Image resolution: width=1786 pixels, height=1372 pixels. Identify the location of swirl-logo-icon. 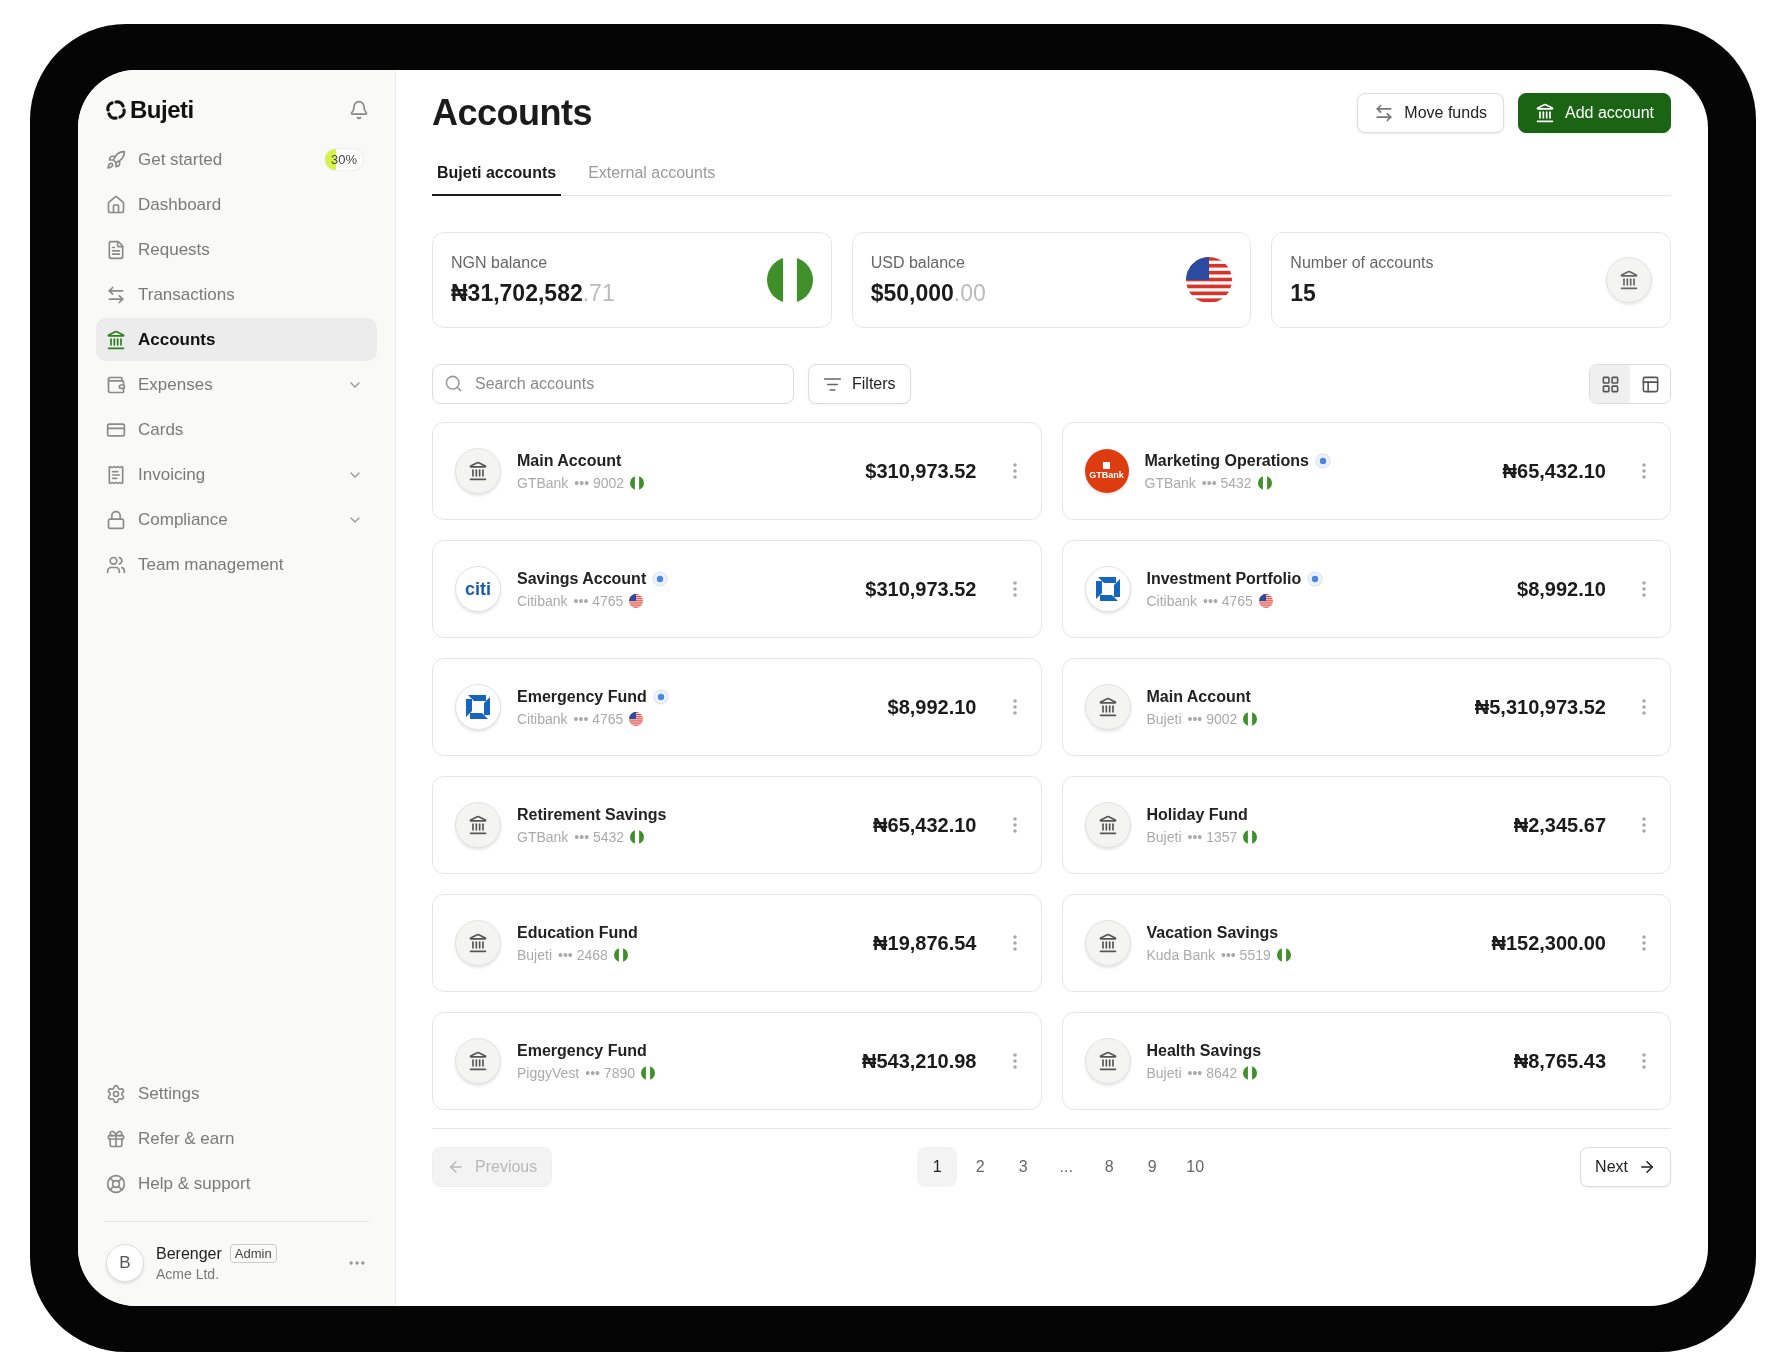
(116, 110).